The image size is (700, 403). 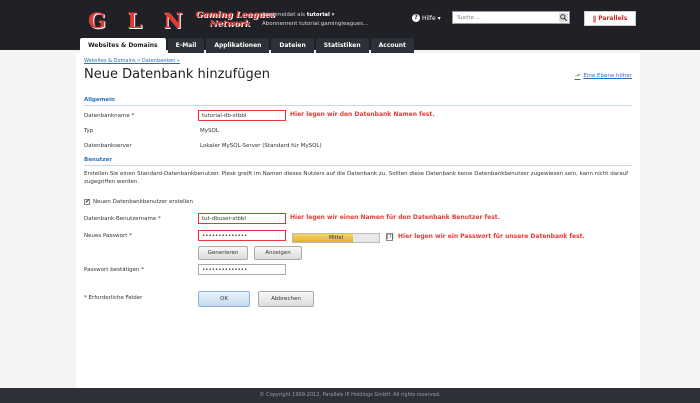 What do you see at coordinates (122, 219) in the screenshot?
I see `db-username-label: Datenbank-Benutzername *` at bounding box center [122, 219].